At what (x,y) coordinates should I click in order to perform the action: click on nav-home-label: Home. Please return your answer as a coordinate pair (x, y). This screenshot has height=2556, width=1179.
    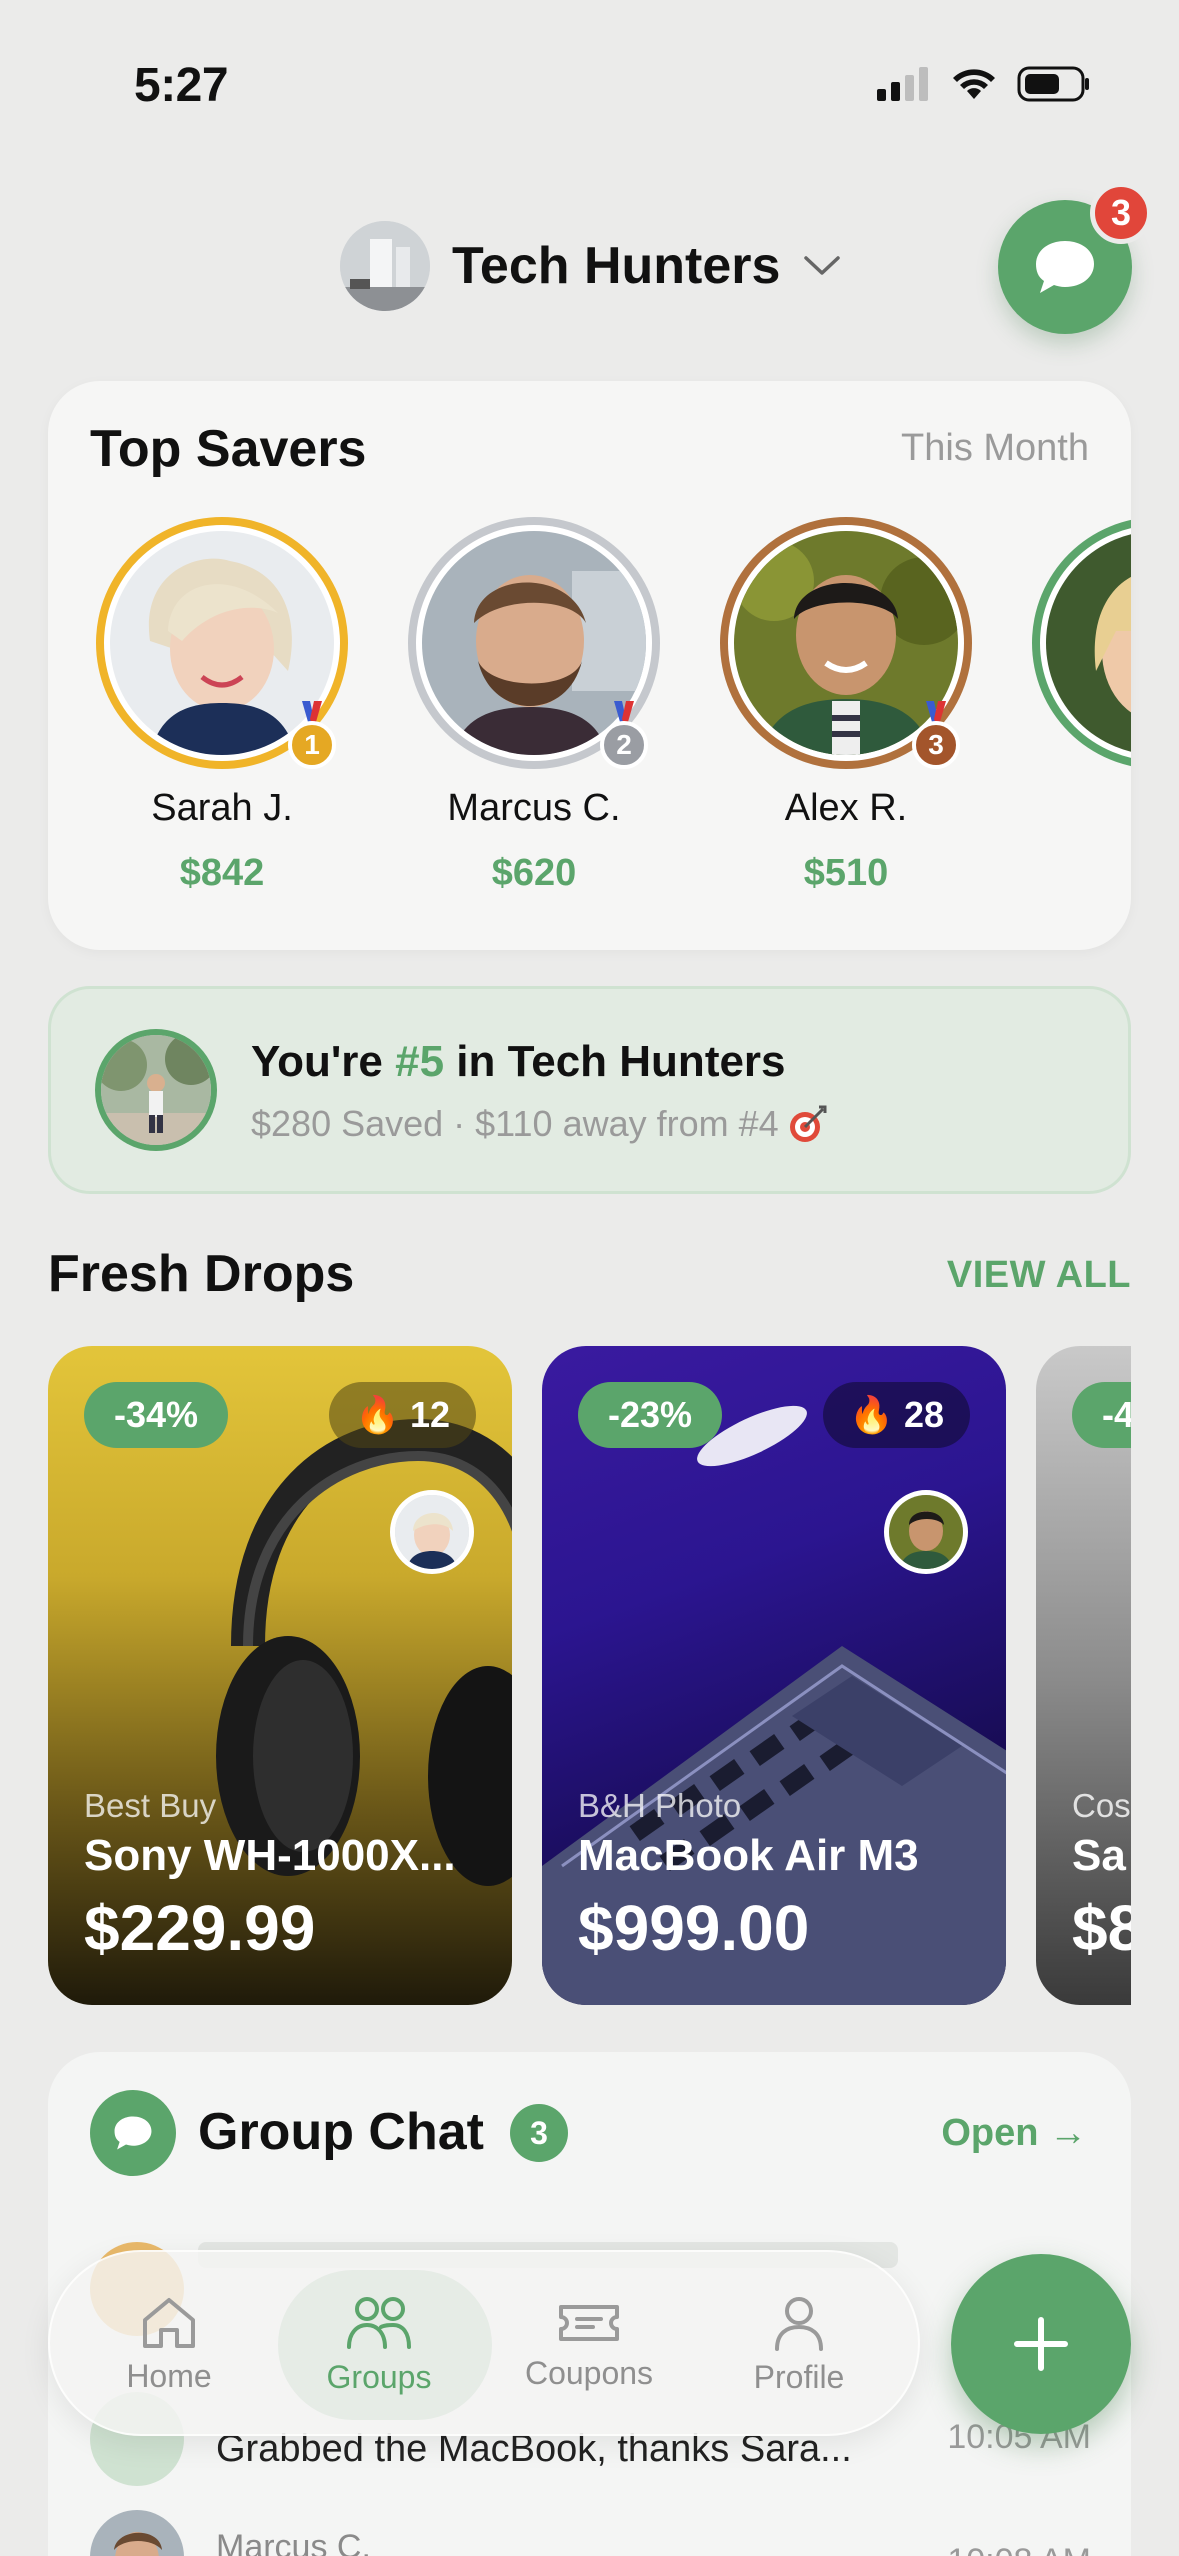
    Looking at the image, I should click on (169, 2375).